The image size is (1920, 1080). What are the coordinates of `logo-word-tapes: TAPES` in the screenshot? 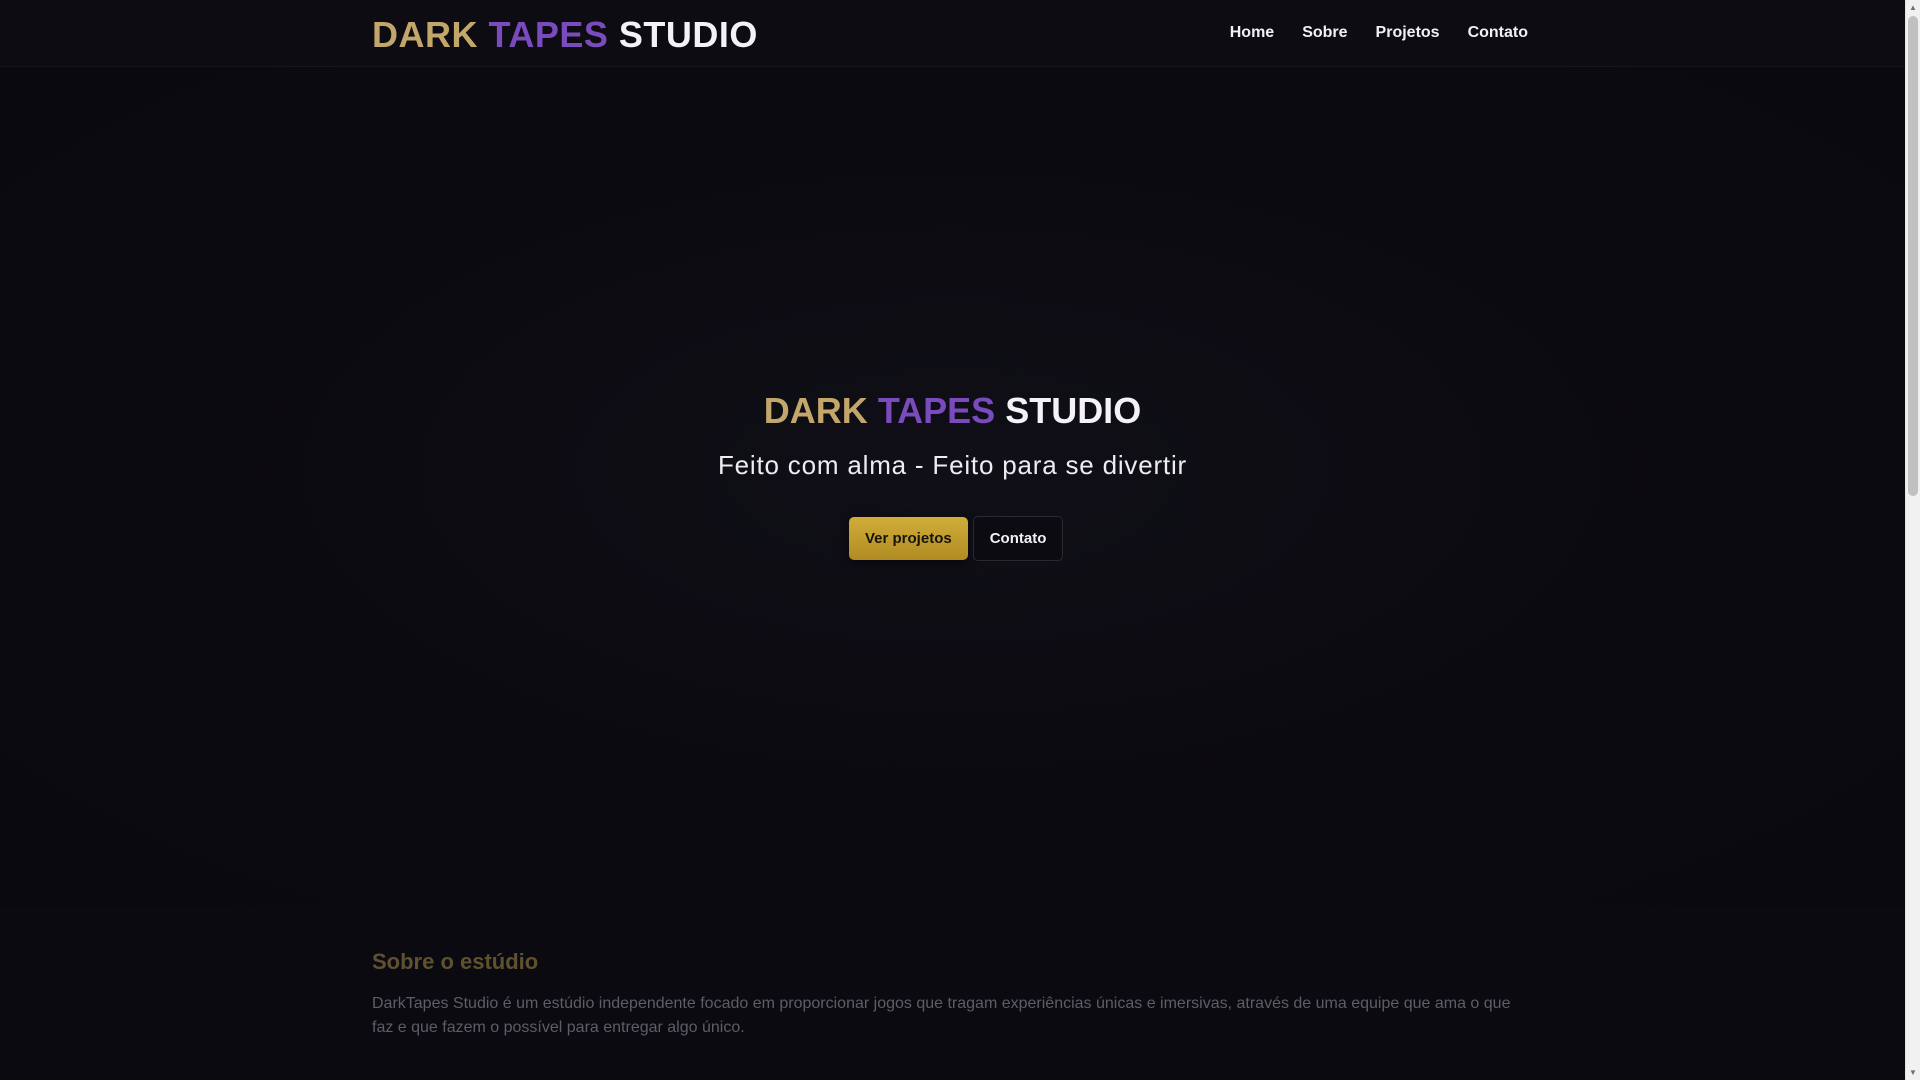 It's located at (548, 34).